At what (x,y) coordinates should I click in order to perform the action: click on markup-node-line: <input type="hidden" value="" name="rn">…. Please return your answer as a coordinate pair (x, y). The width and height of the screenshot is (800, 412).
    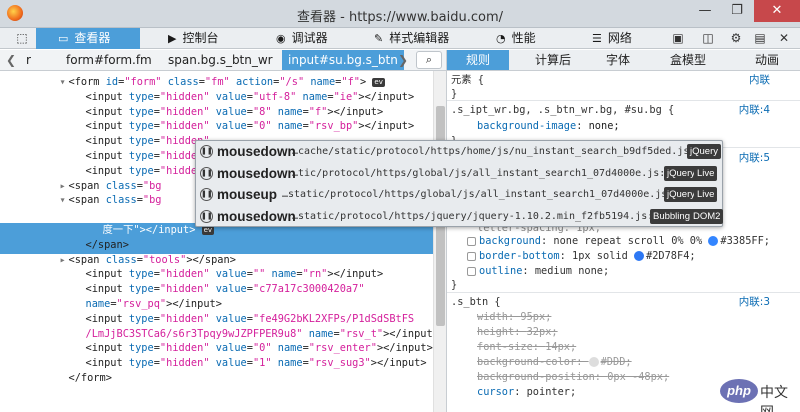
    Looking at the image, I should click on (235, 274).